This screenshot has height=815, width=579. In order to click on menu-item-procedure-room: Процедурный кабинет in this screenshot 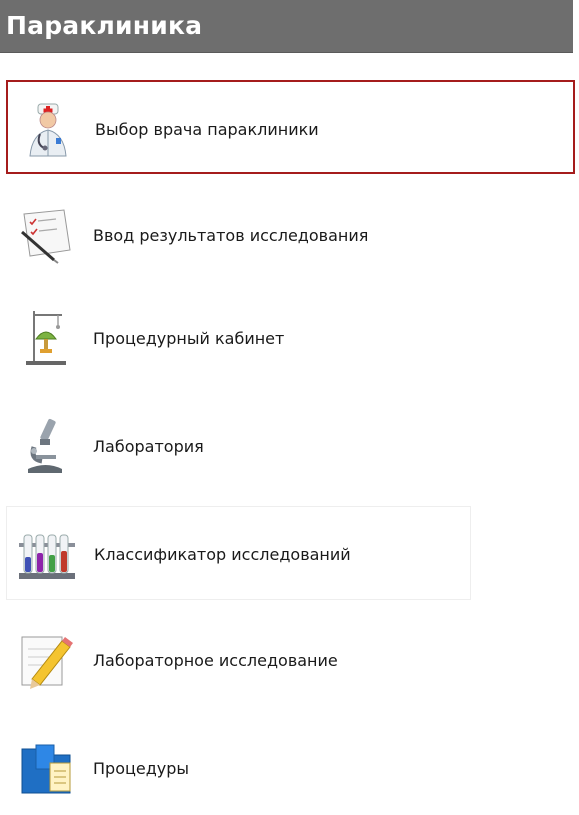, I will do `click(290, 338)`.